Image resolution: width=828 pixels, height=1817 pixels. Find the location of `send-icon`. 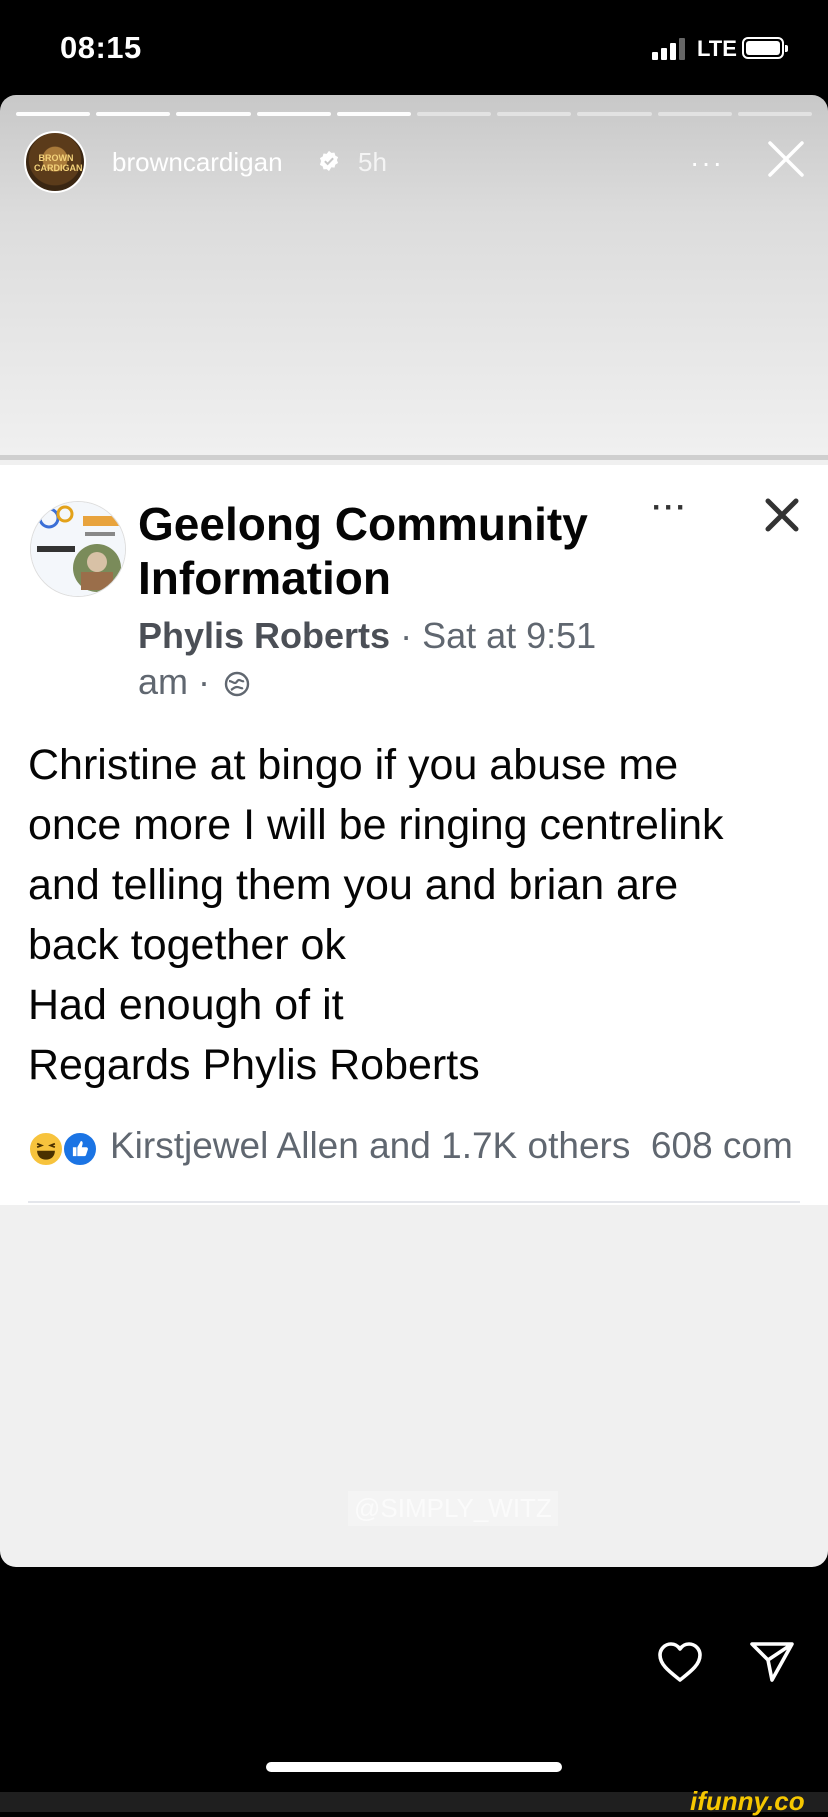

send-icon is located at coordinates (772, 1662).